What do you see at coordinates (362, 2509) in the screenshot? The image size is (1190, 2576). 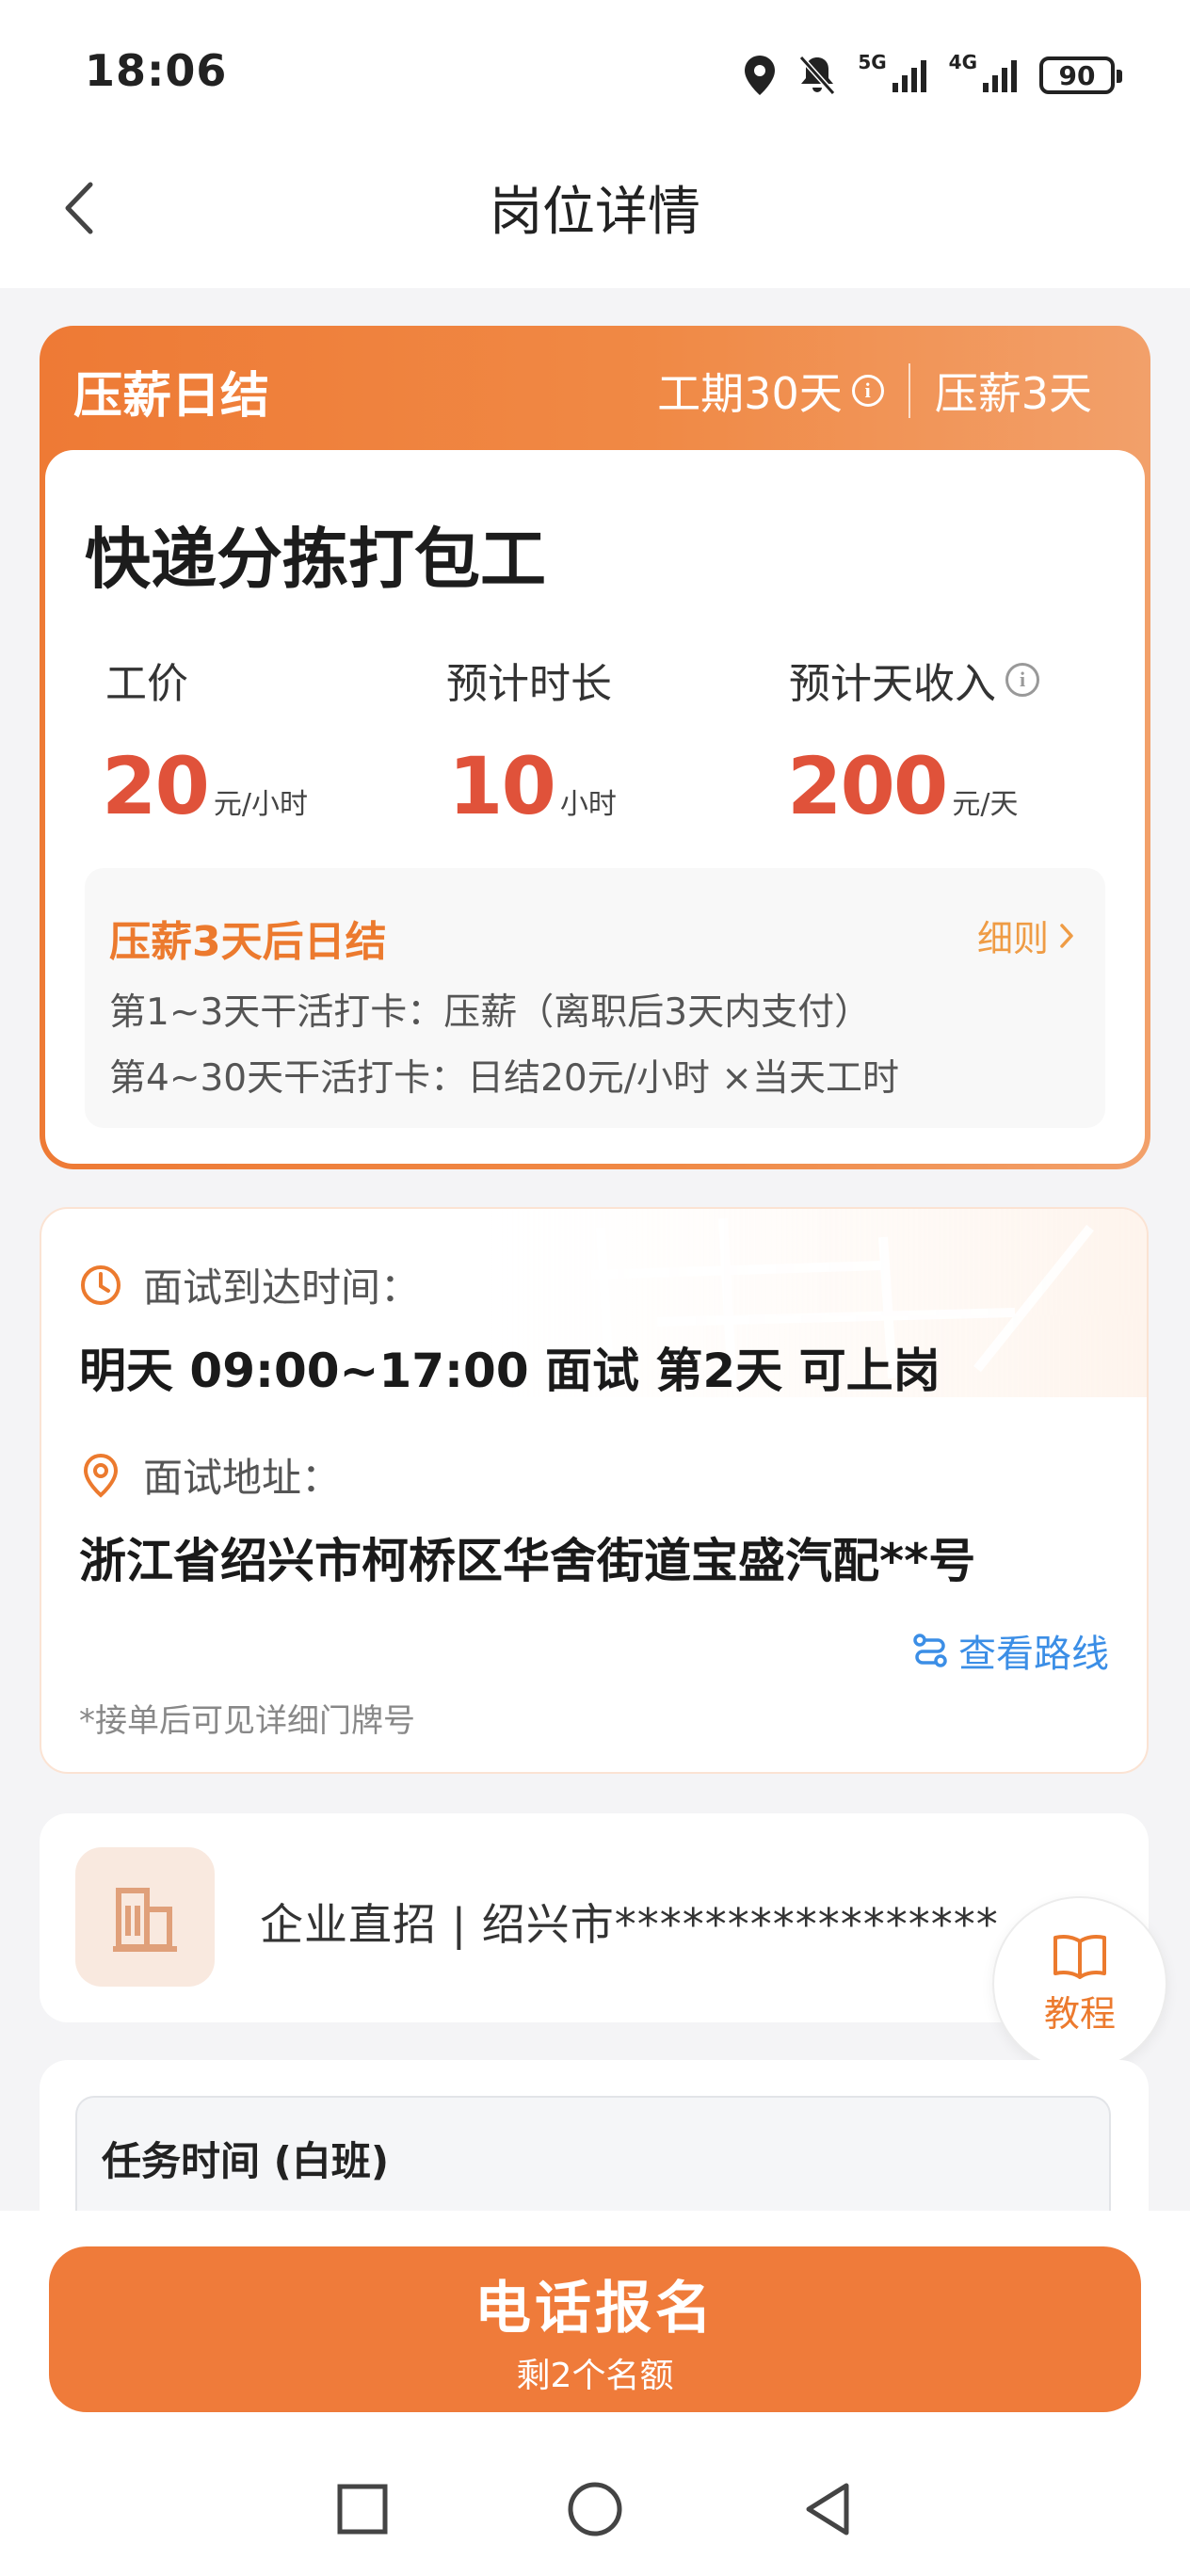 I see `recents-square-icon` at bounding box center [362, 2509].